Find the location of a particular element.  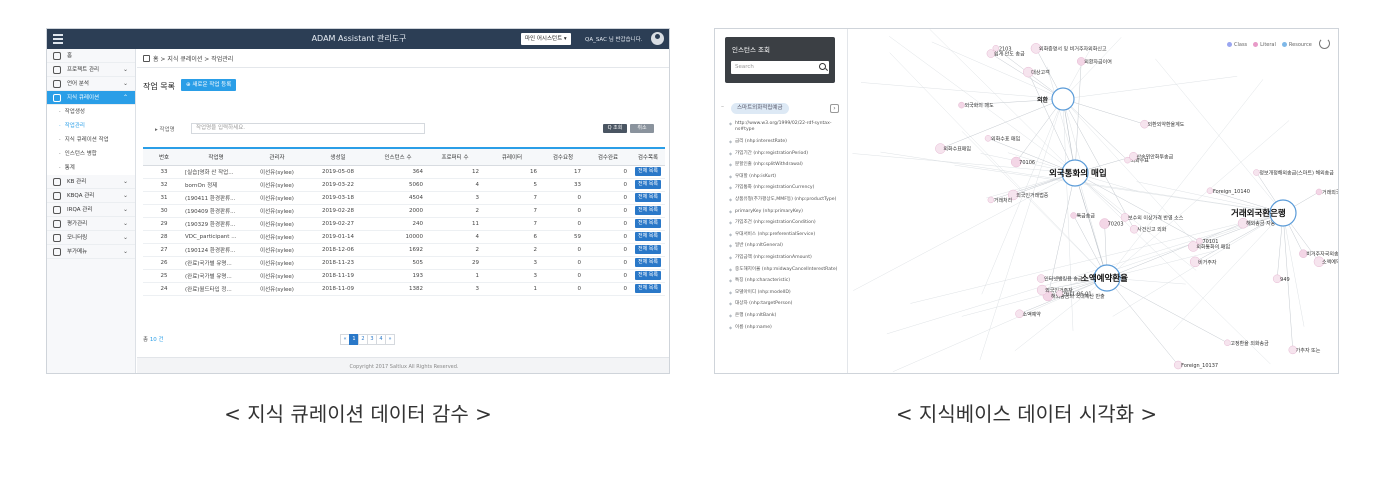

sidebar-item: 지식 큐레이션 ⌃ is located at coordinates (91, 98).